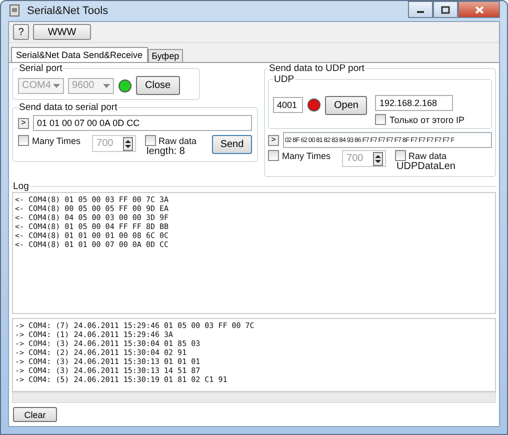 This screenshot has width=508, height=435. Describe the element at coordinates (284, 79) in the screenshot. I see `group-title: UDP` at that location.